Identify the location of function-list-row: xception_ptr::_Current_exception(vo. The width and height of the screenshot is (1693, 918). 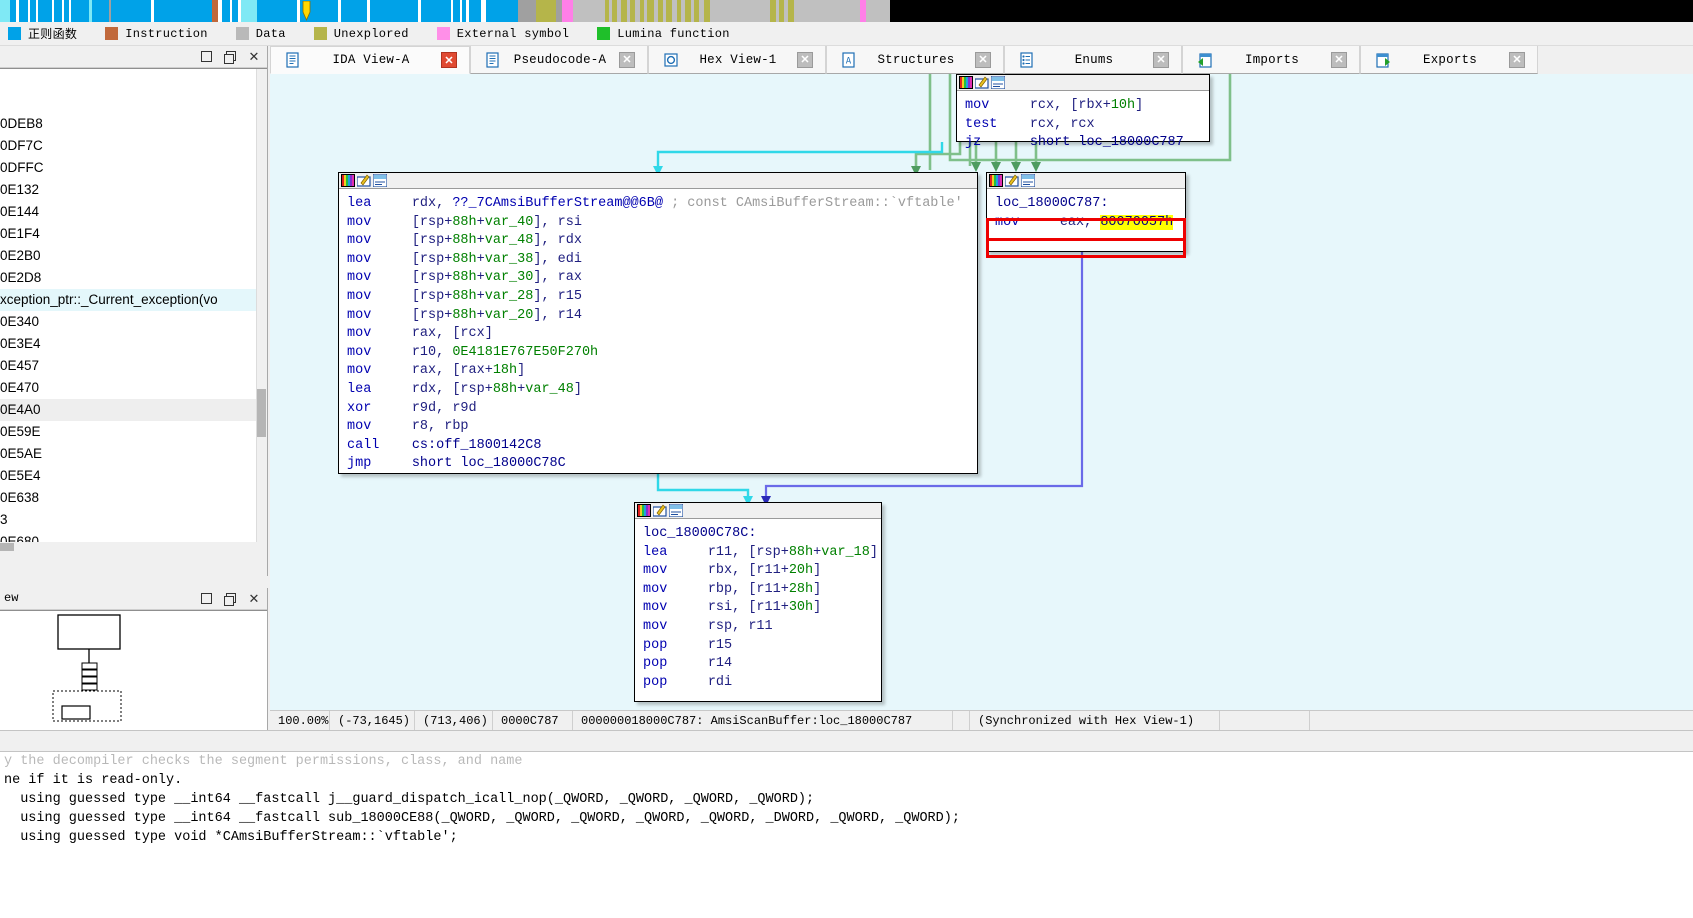
(133, 300).